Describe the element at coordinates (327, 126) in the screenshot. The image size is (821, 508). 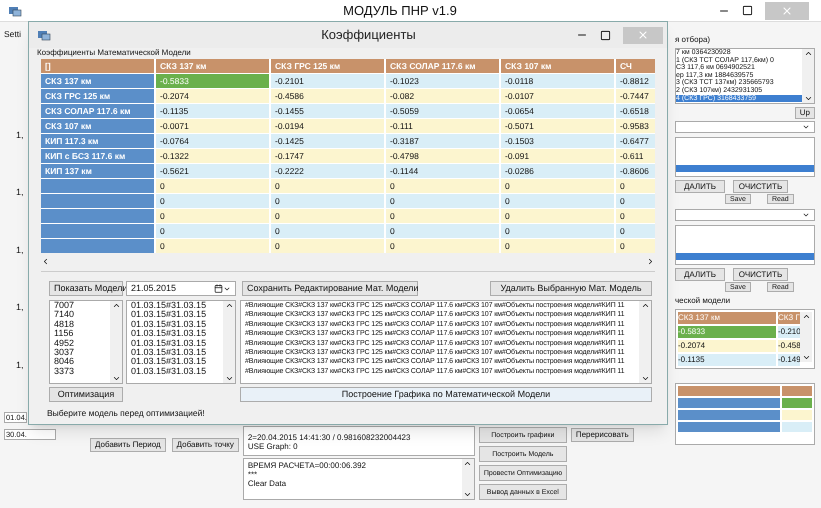
I see `table-cell: -0.0194` at that location.